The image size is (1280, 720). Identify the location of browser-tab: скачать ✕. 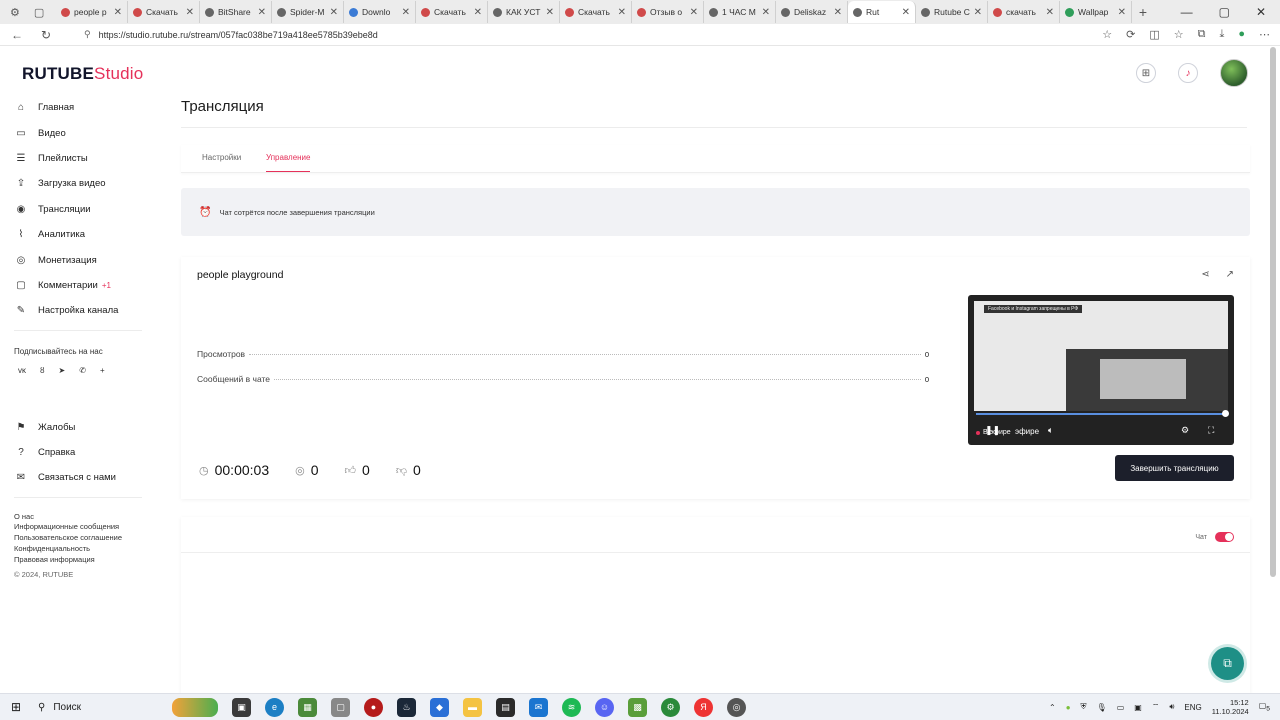
(1024, 12).